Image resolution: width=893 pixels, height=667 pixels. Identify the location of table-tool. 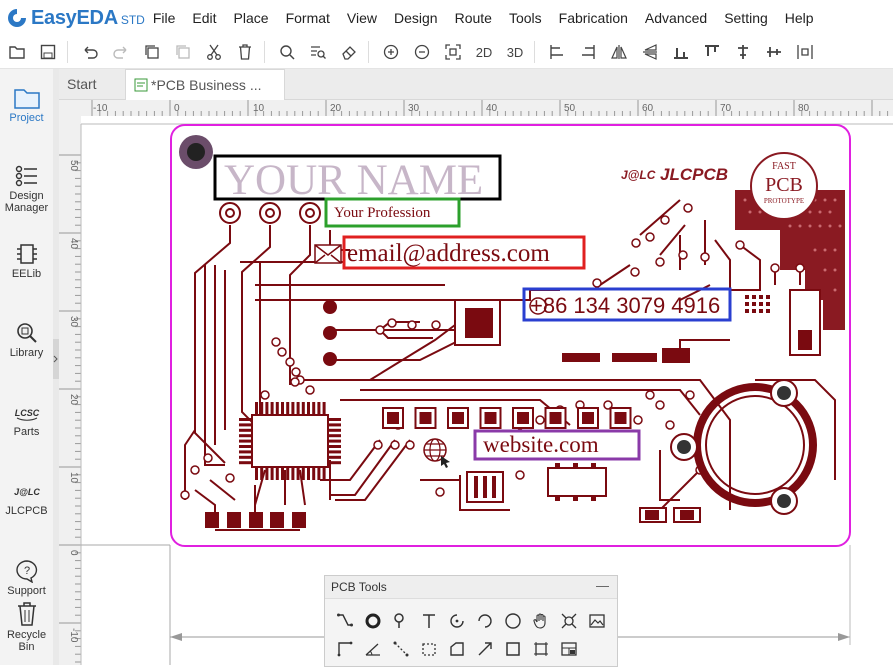
(569, 649).